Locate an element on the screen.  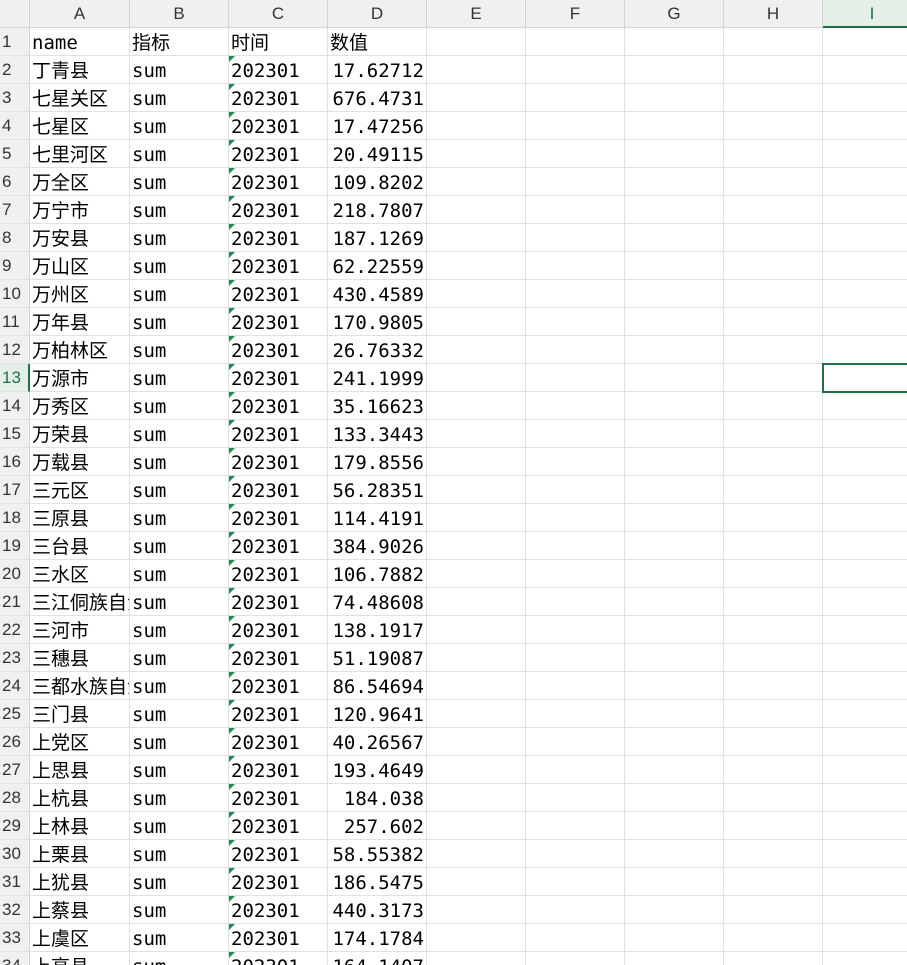
cell-b4: sum is located at coordinates (179, 126).